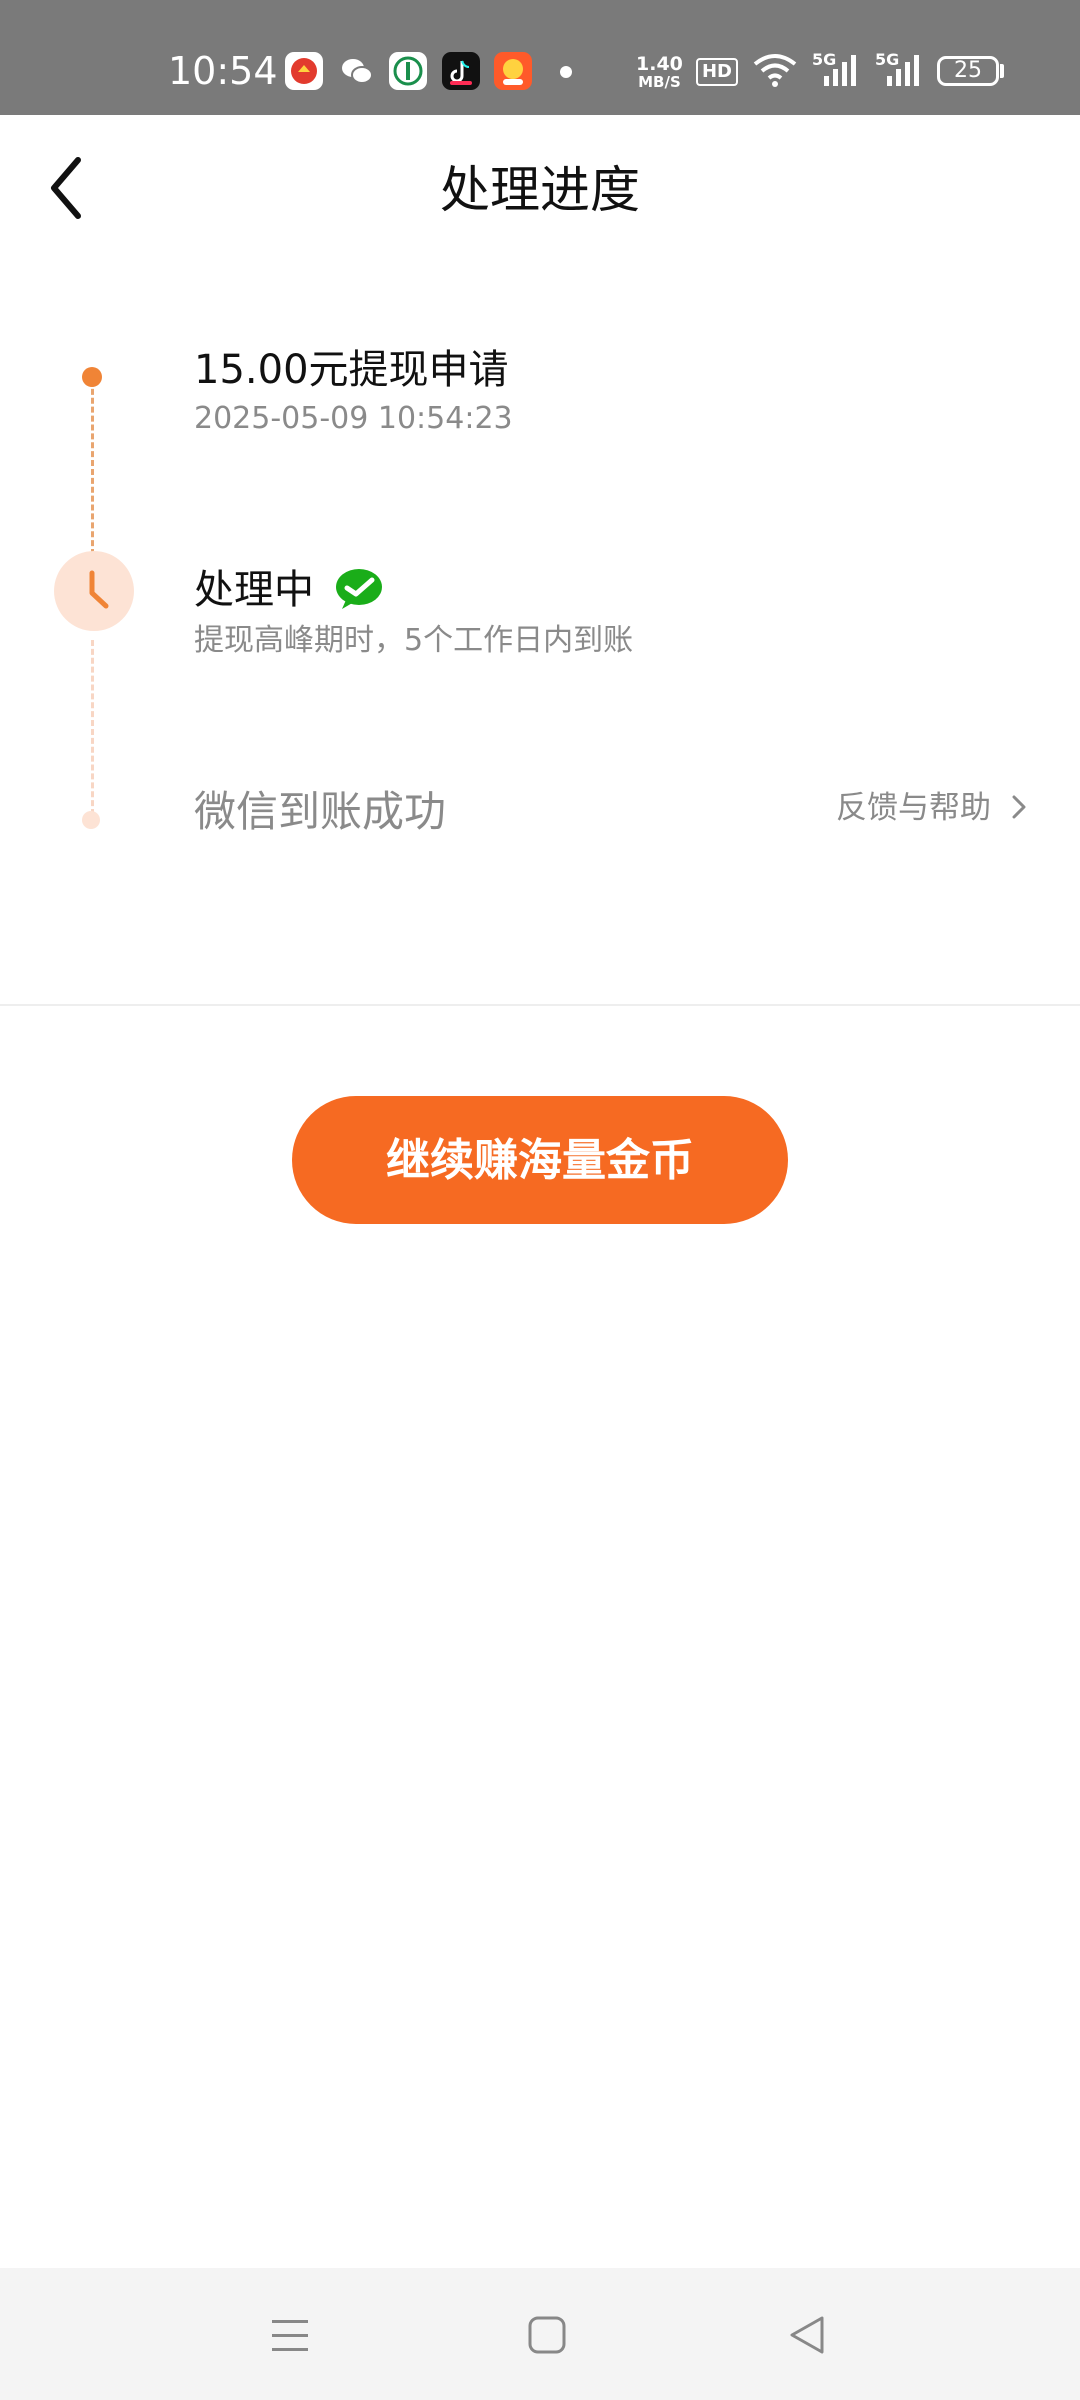 The image size is (1080, 2400). What do you see at coordinates (808, 2336) in the screenshot?
I see `back-triangle-icon` at bounding box center [808, 2336].